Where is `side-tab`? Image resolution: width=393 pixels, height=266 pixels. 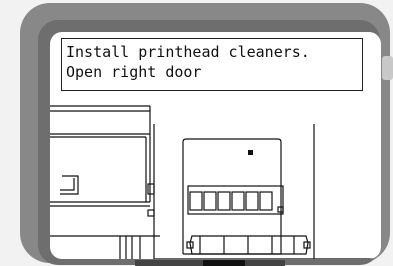
side-tab is located at coordinates (387, 68).